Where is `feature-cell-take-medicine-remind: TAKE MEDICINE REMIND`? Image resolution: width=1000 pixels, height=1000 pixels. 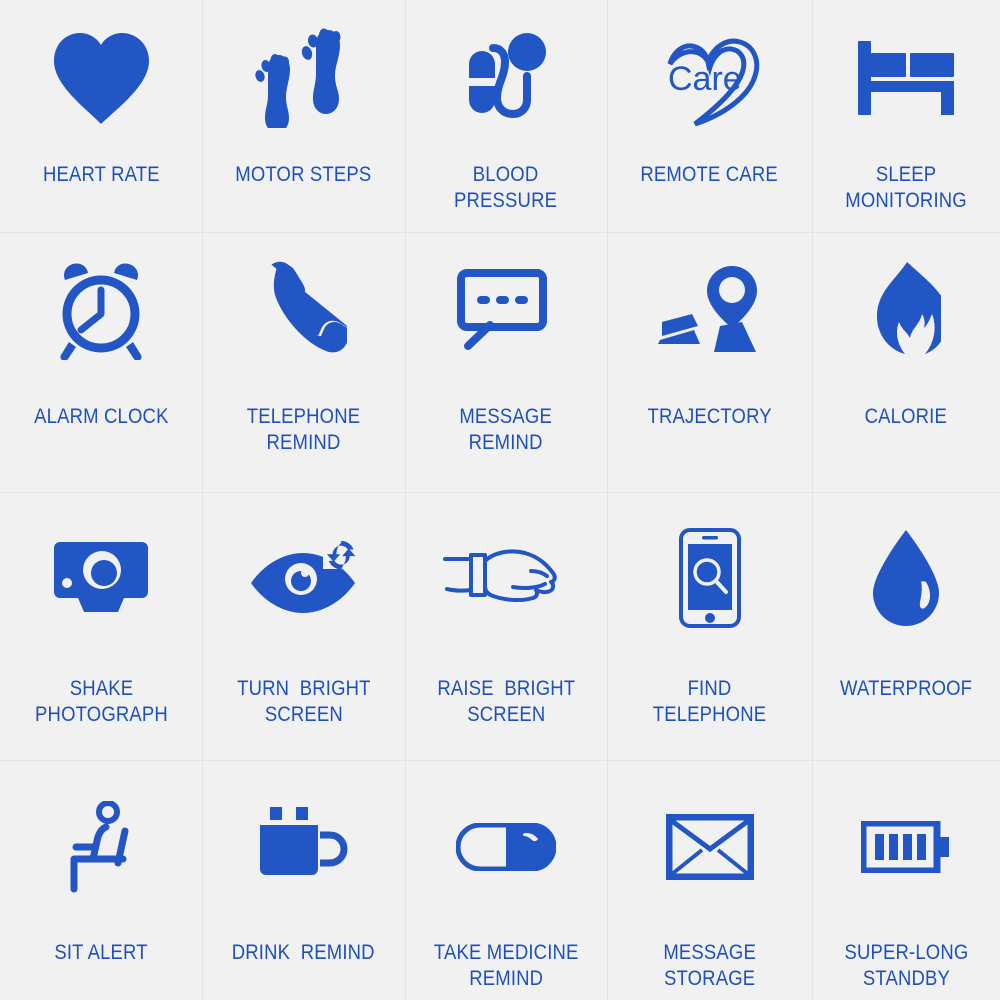
feature-cell-take-medicine-remind: TAKE MEDICINE REMIND is located at coordinates (506, 880).